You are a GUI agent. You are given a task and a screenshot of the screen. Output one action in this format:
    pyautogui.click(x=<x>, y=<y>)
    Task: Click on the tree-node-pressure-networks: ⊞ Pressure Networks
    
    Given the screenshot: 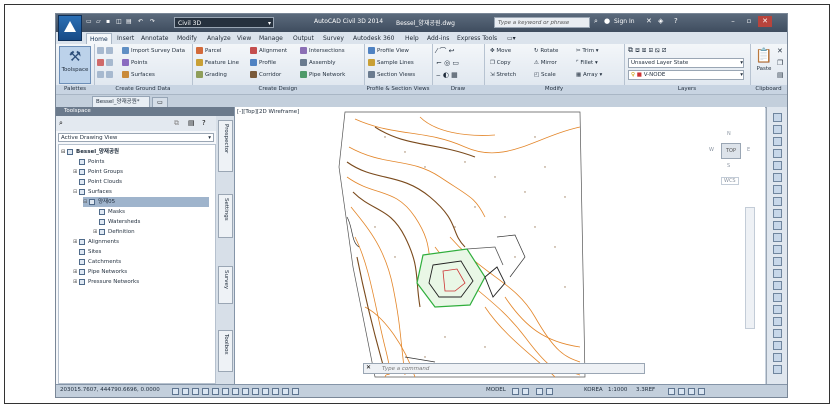 What is the action you would take?
    pyautogui.click(x=106, y=282)
    